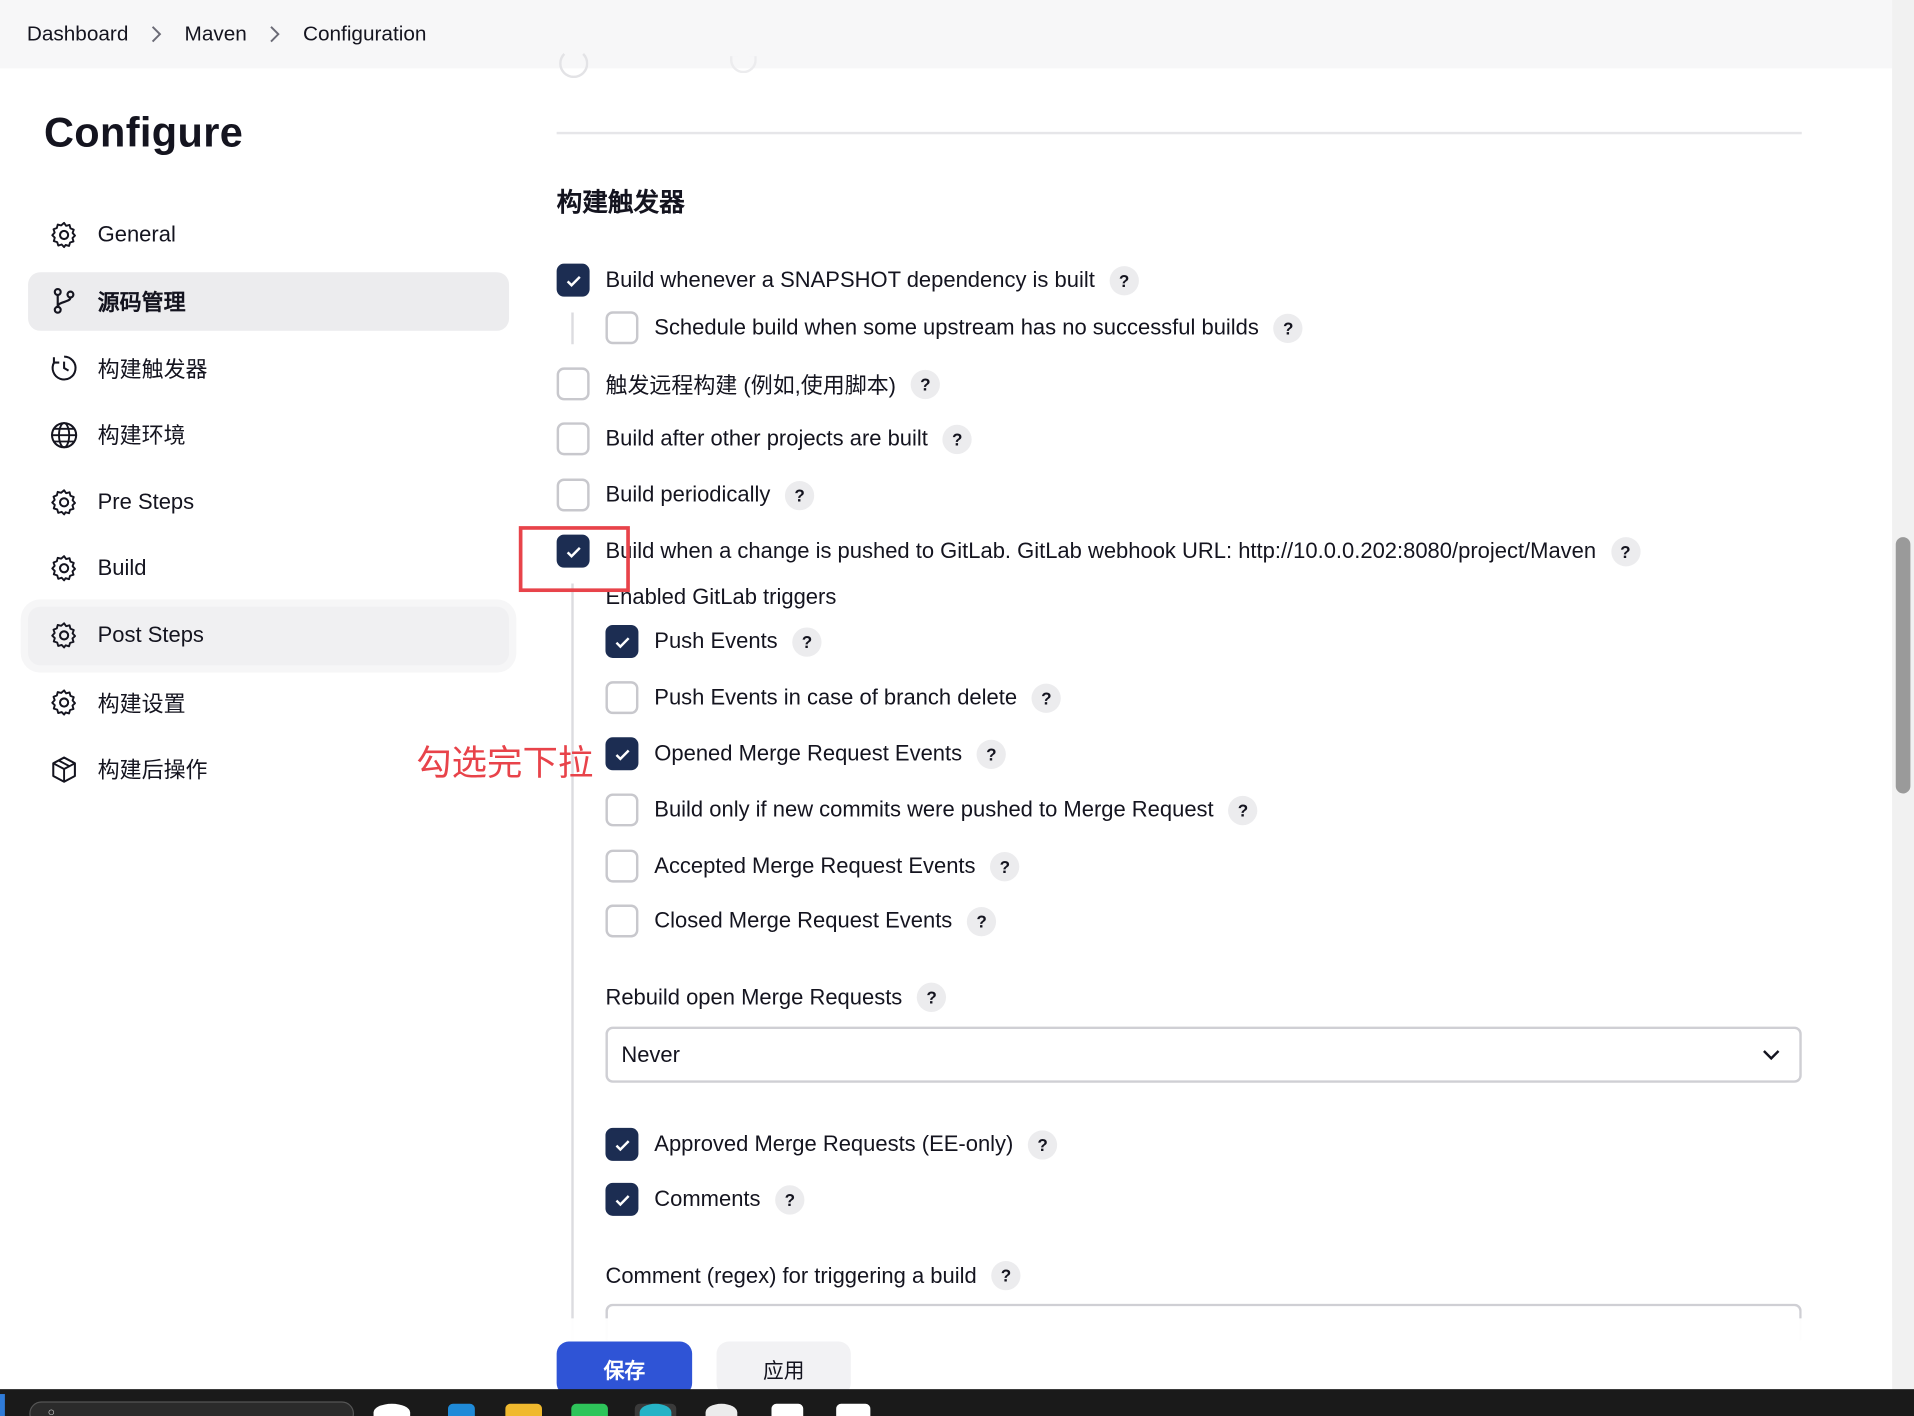 This screenshot has width=1914, height=1416. I want to click on gitlab-opened-mr-option: Opened Merge Request Events ?, so click(806, 754).